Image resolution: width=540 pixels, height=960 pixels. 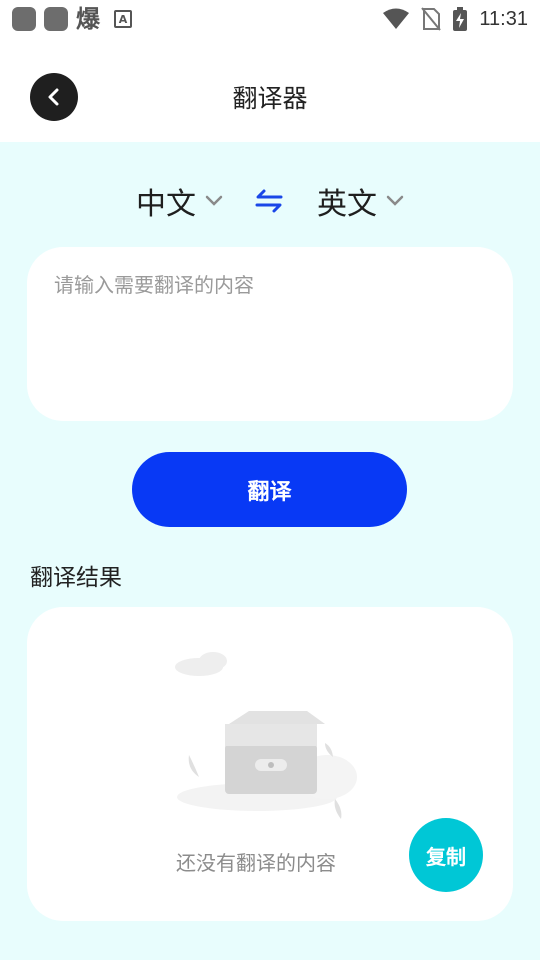 I want to click on notification-glyph: 爆, so click(x=88, y=19).